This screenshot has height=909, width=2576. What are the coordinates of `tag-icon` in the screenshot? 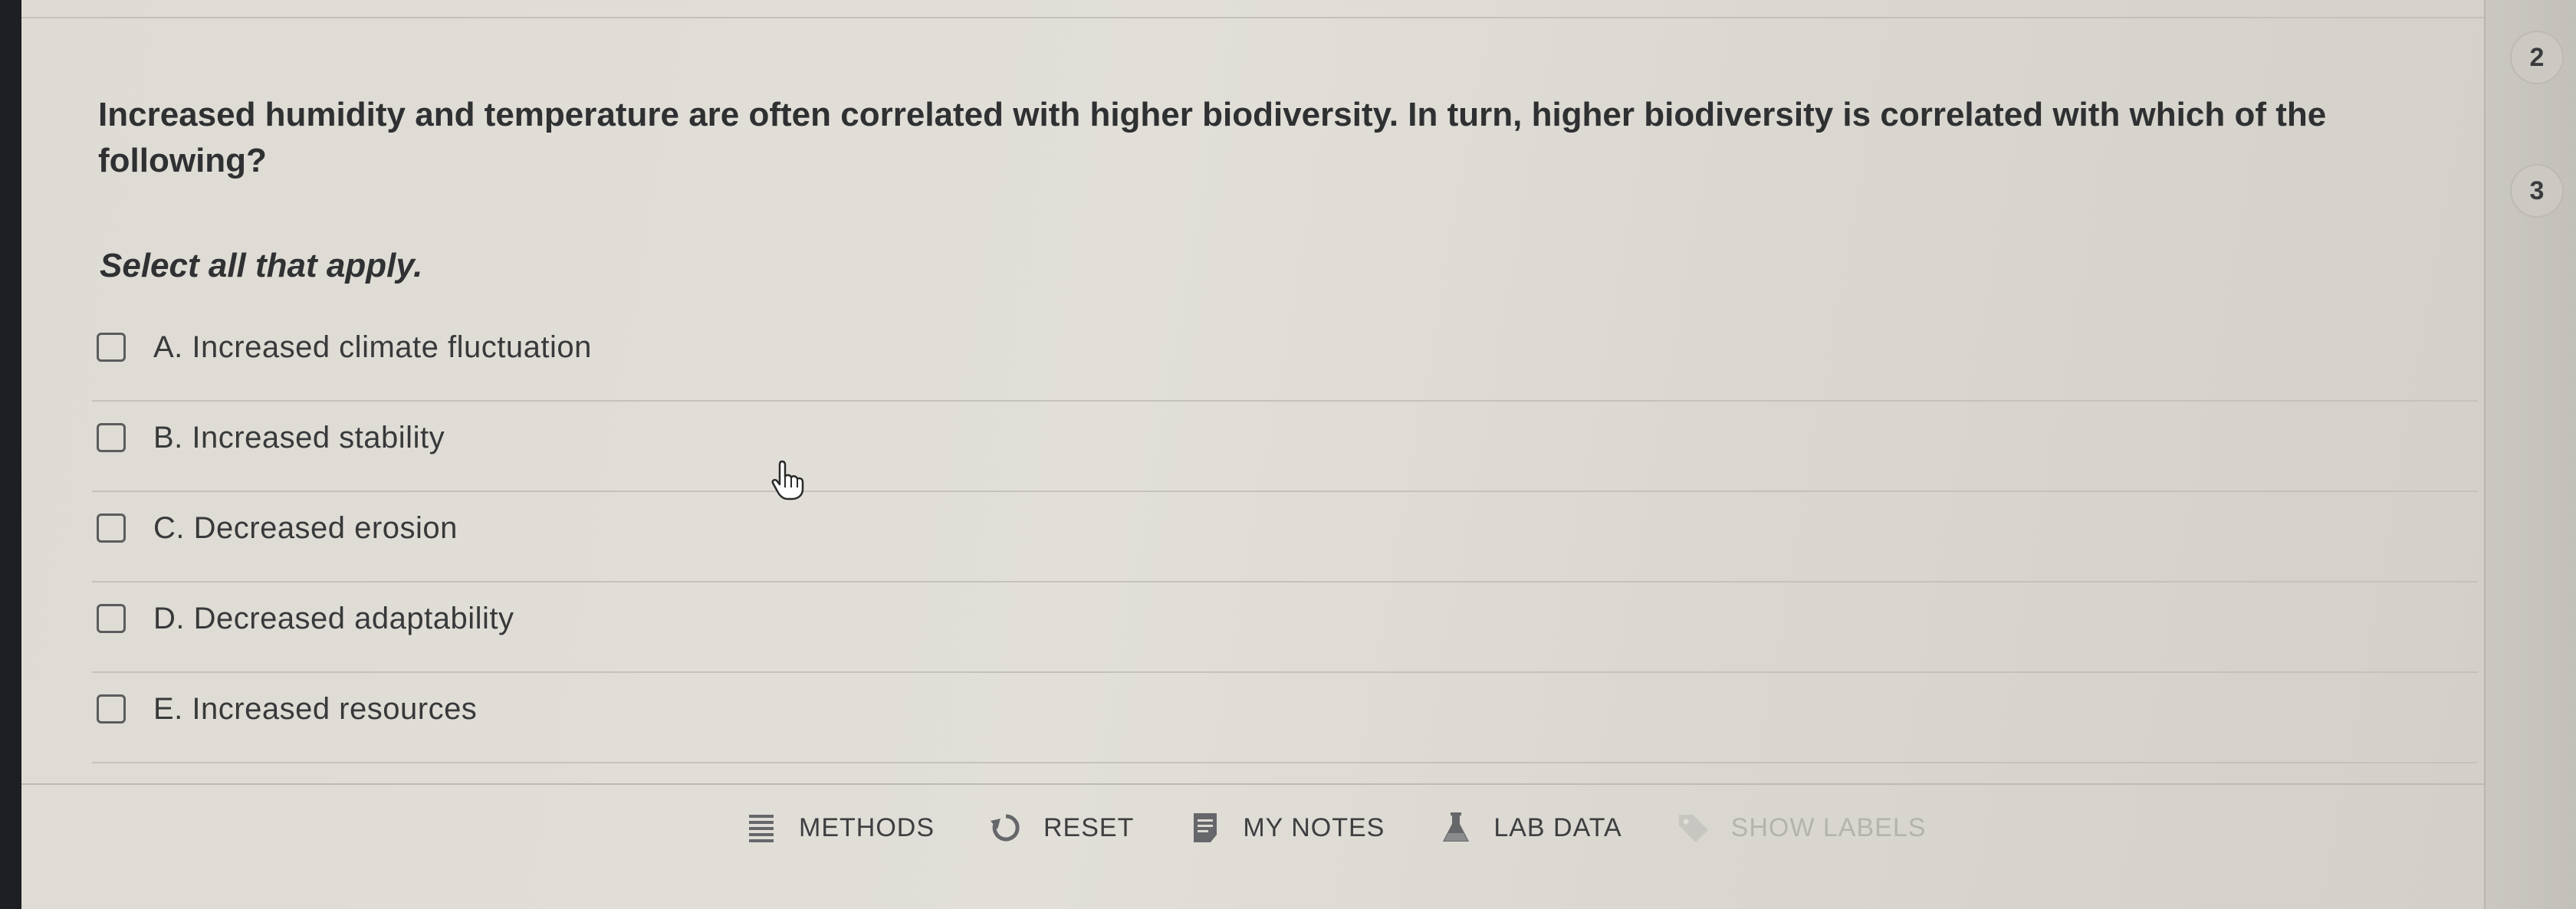 It's located at (1693, 828).